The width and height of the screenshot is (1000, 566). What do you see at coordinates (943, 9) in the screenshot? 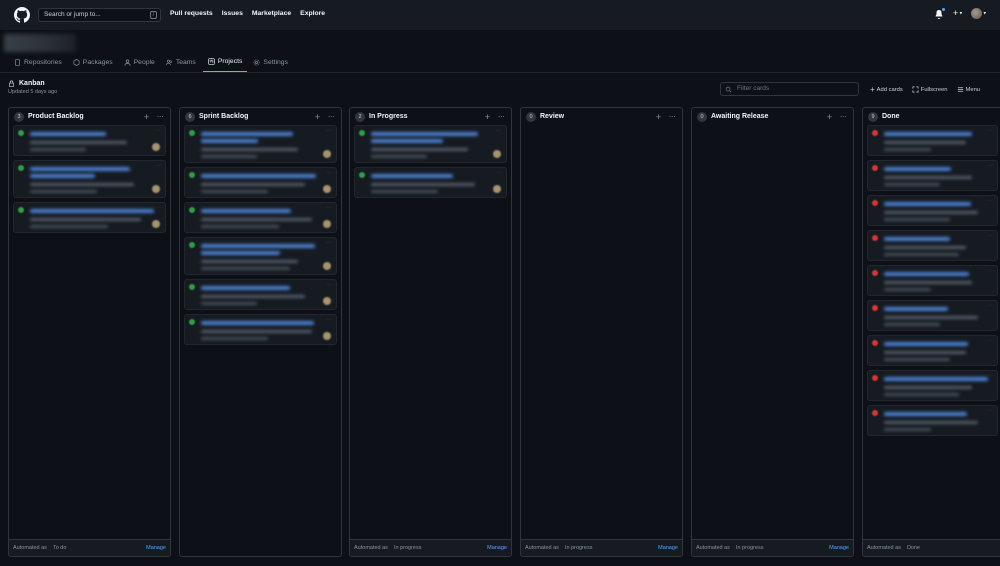
I see `notification-dot` at bounding box center [943, 9].